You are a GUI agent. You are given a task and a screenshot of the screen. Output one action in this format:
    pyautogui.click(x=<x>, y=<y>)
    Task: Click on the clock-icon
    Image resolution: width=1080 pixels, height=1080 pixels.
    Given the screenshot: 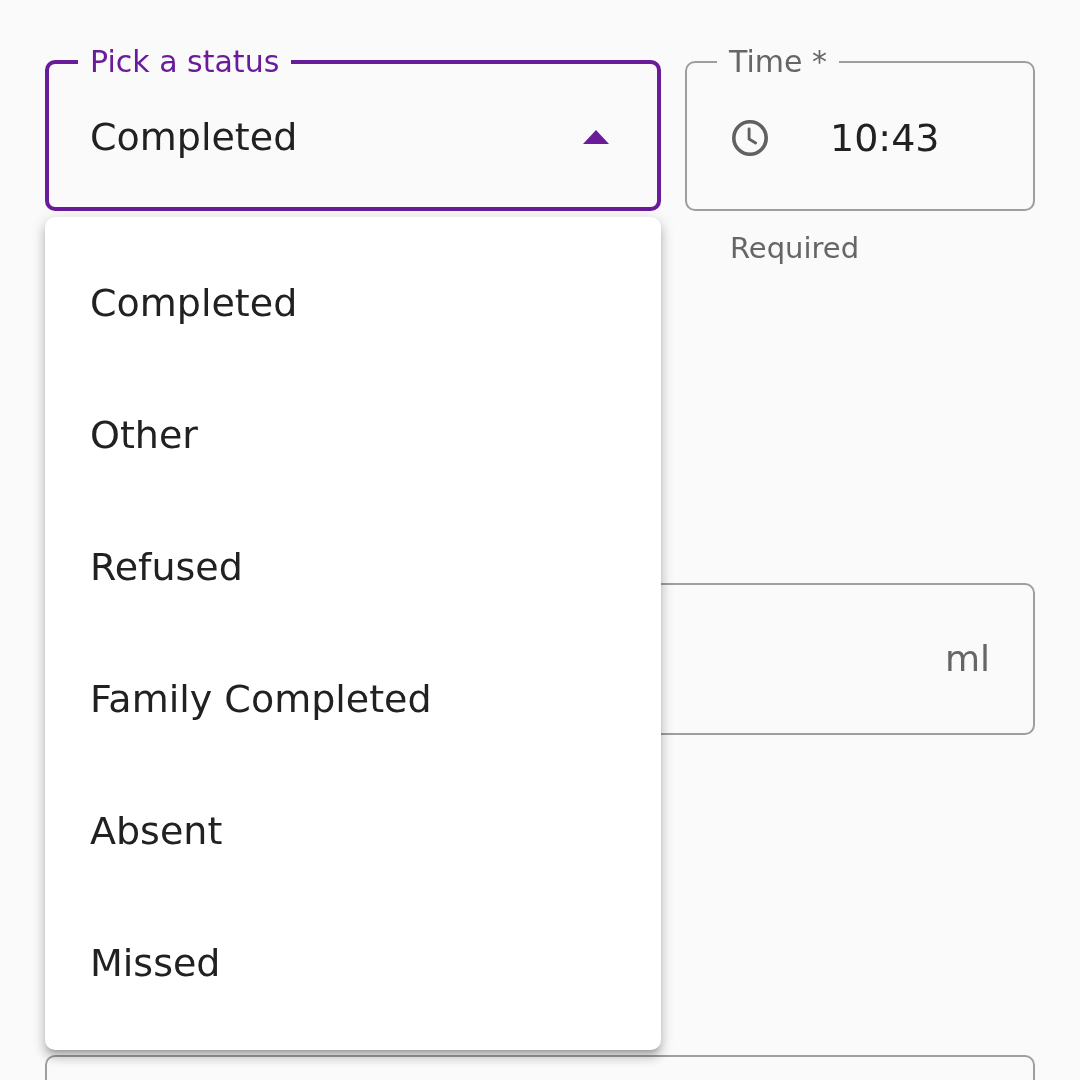 What is the action you would take?
    pyautogui.click(x=750, y=138)
    